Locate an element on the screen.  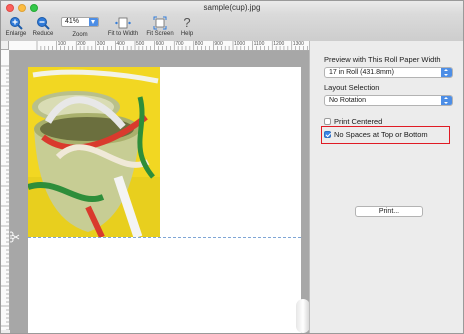
reduce-button: Reduce is located at coordinates (43, 28).